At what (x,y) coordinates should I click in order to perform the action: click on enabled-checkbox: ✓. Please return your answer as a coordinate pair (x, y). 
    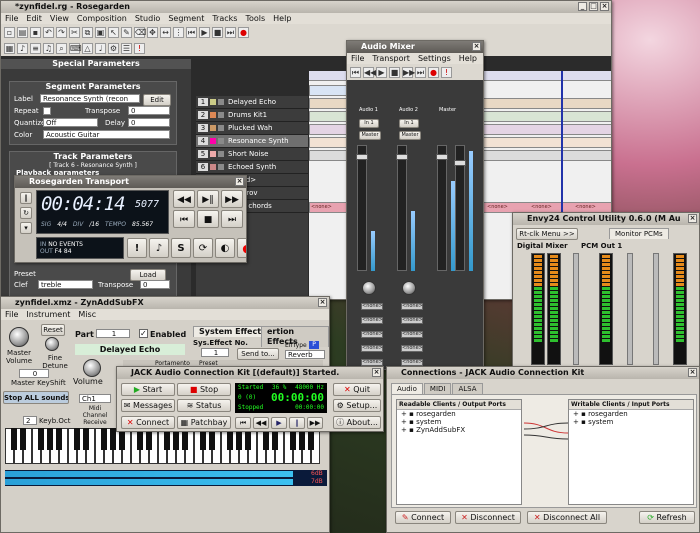
    Looking at the image, I should click on (143, 333).